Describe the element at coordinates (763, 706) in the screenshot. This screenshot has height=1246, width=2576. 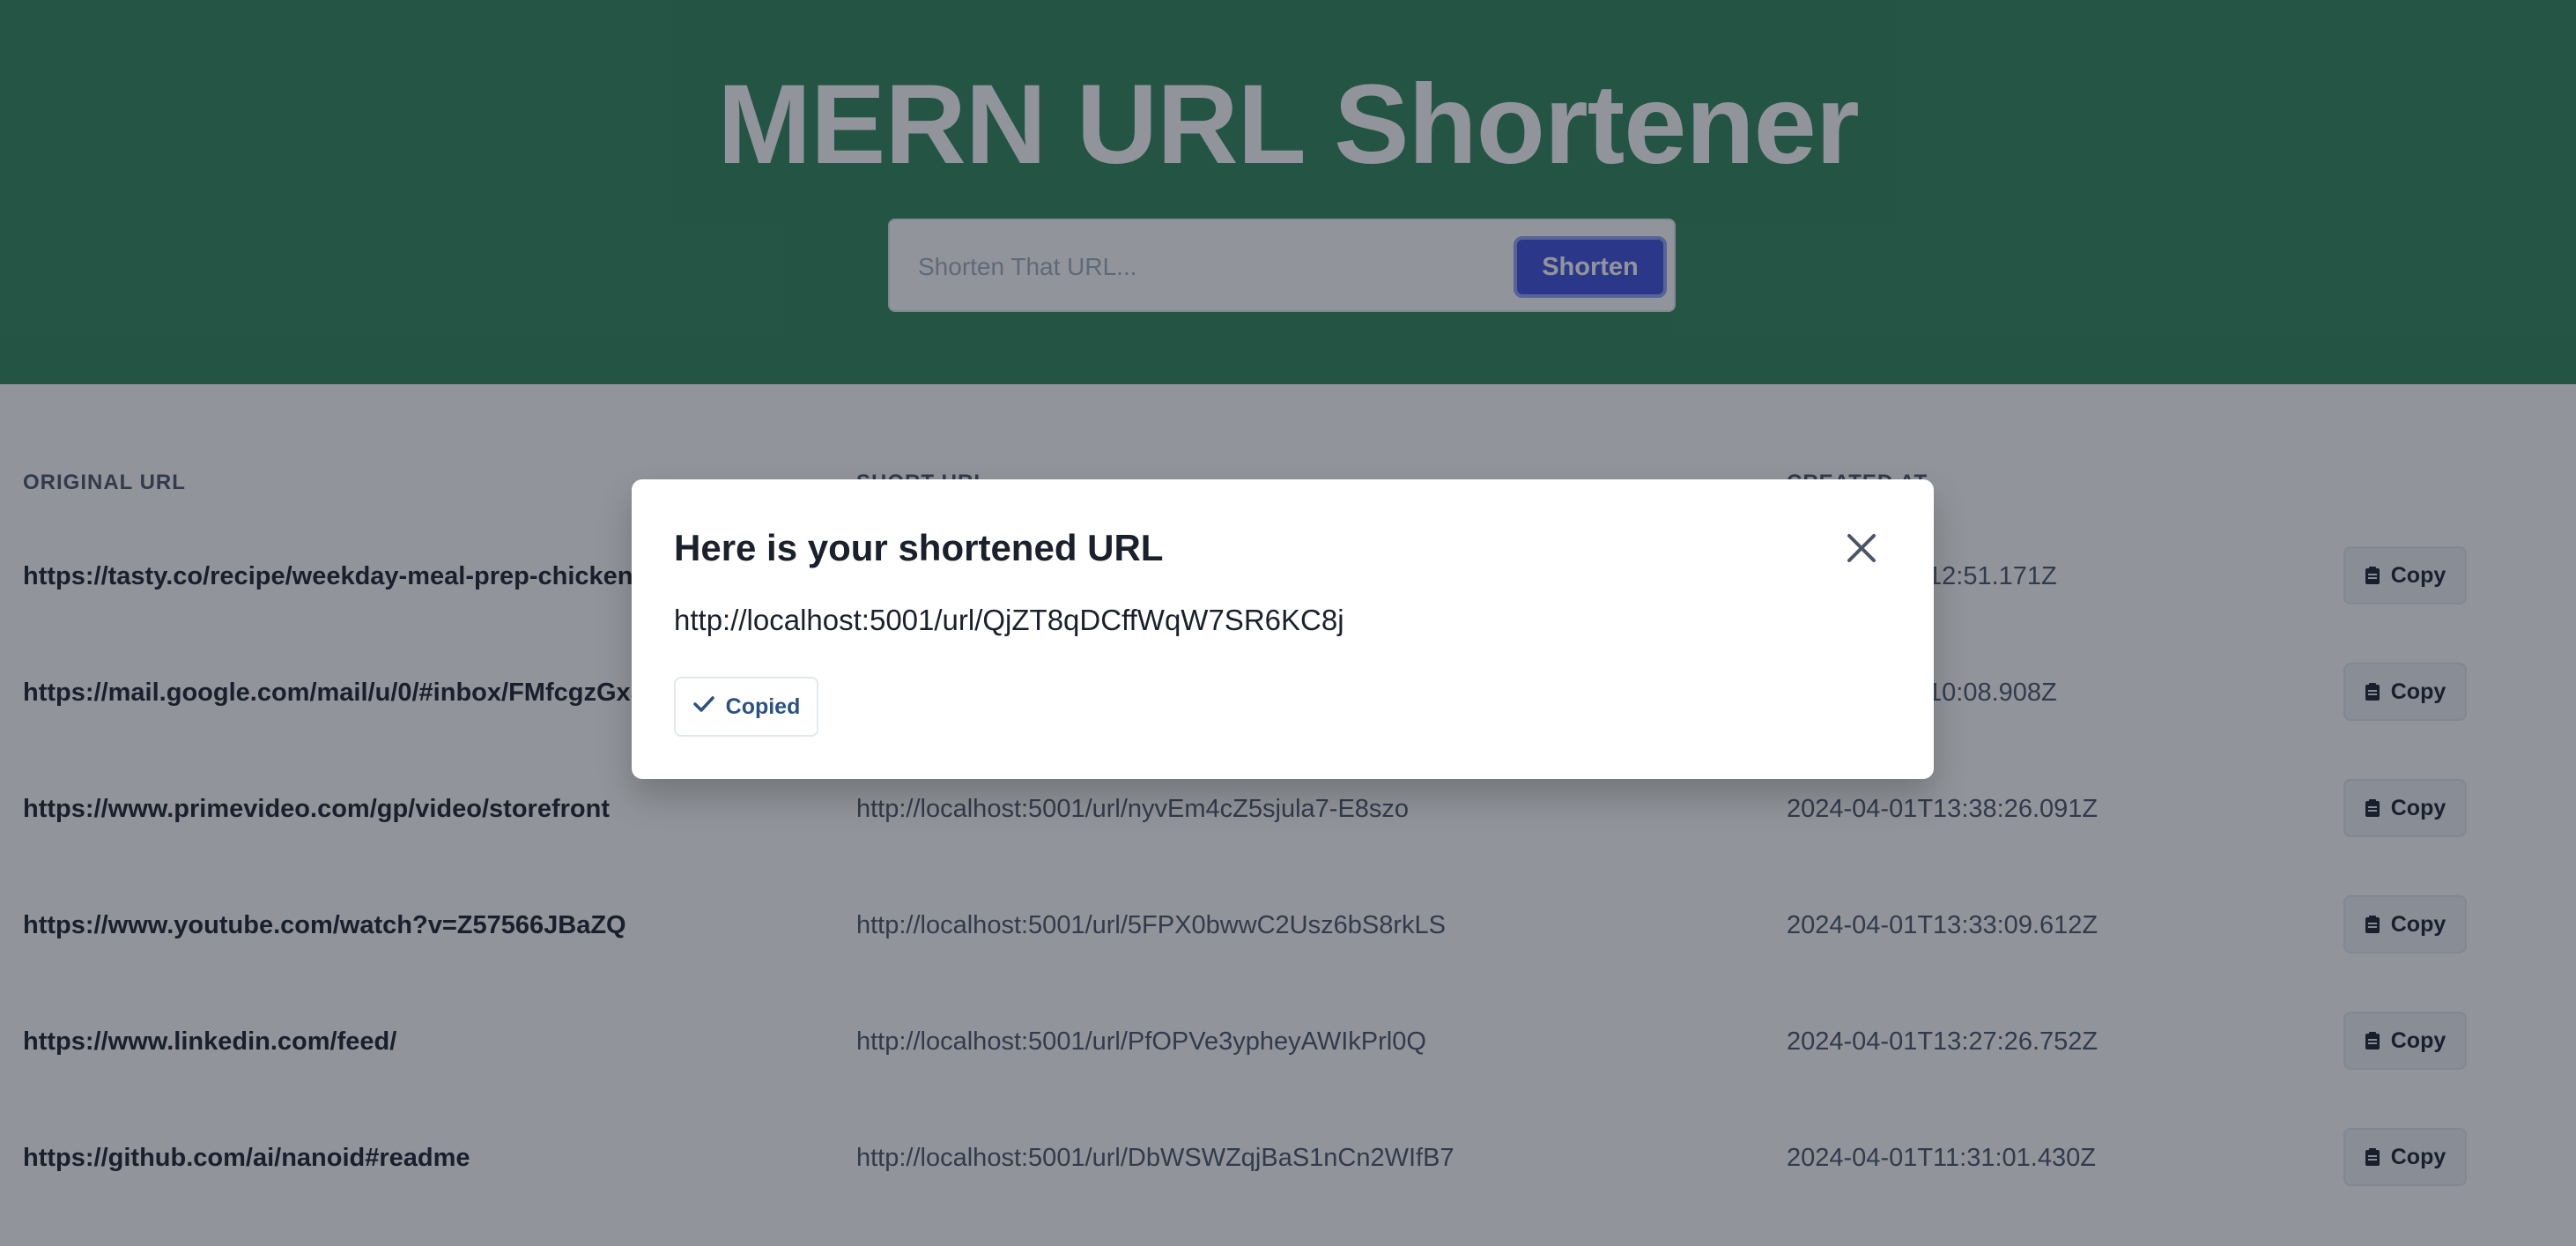
I see `copied-label: Copied` at that location.